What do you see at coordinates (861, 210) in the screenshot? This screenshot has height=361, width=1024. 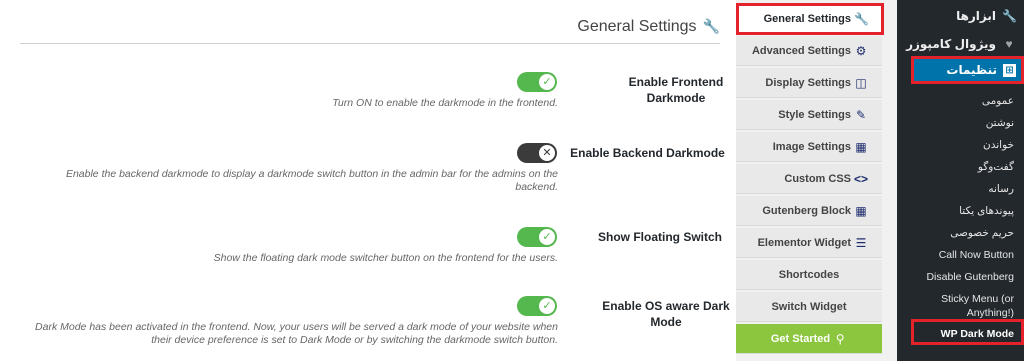 I see `blocks-icon: ▦` at bounding box center [861, 210].